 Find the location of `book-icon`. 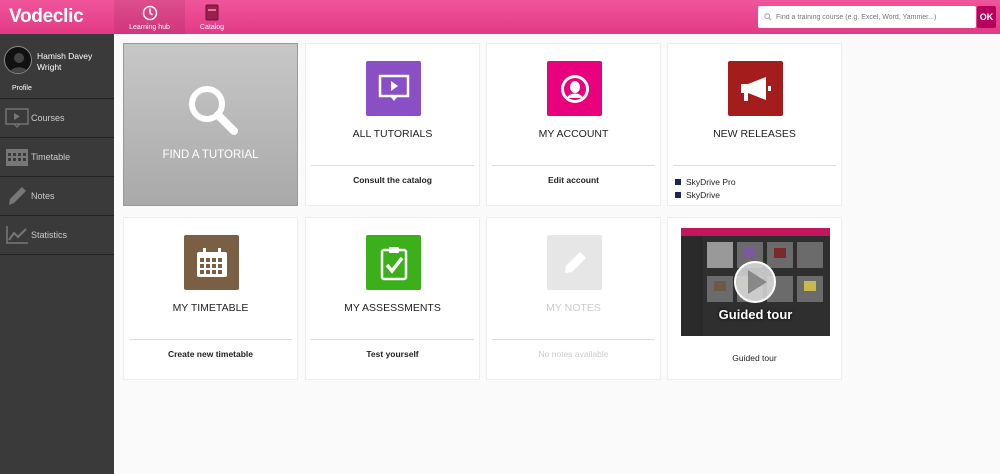

book-icon is located at coordinates (212, 13).